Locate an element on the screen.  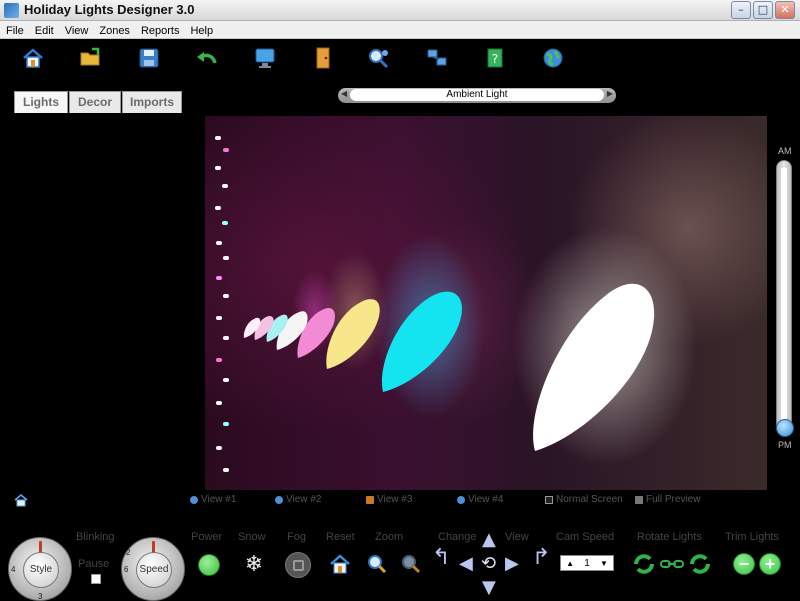
cam-speed-label: Cam Speed is located at coordinates (585, 537).